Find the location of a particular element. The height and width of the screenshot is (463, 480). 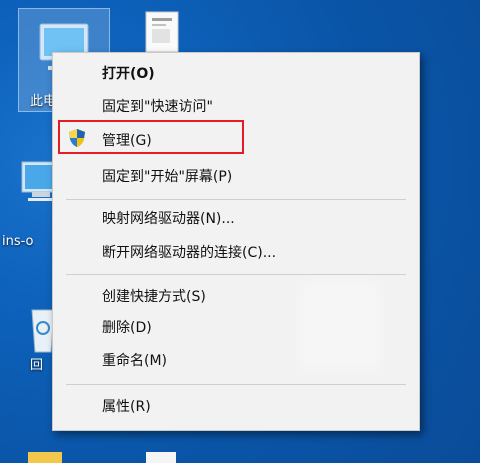

partial-folder-icon is located at coordinates (45, 457).